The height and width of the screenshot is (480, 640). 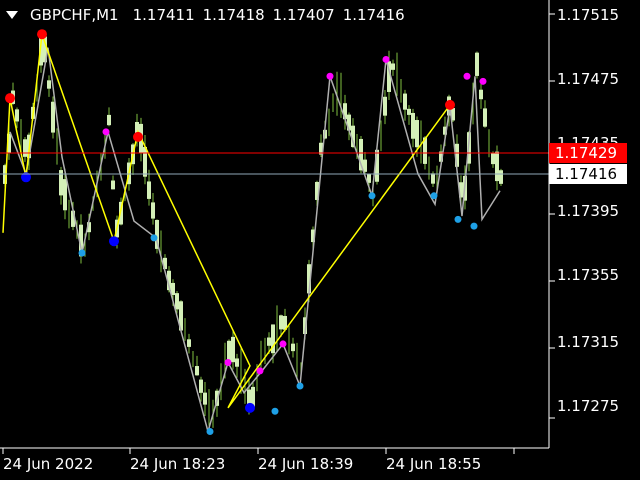 What do you see at coordinates (434, 464) in the screenshot?
I see `time-label: 24 Jun 18:55` at bounding box center [434, 464].